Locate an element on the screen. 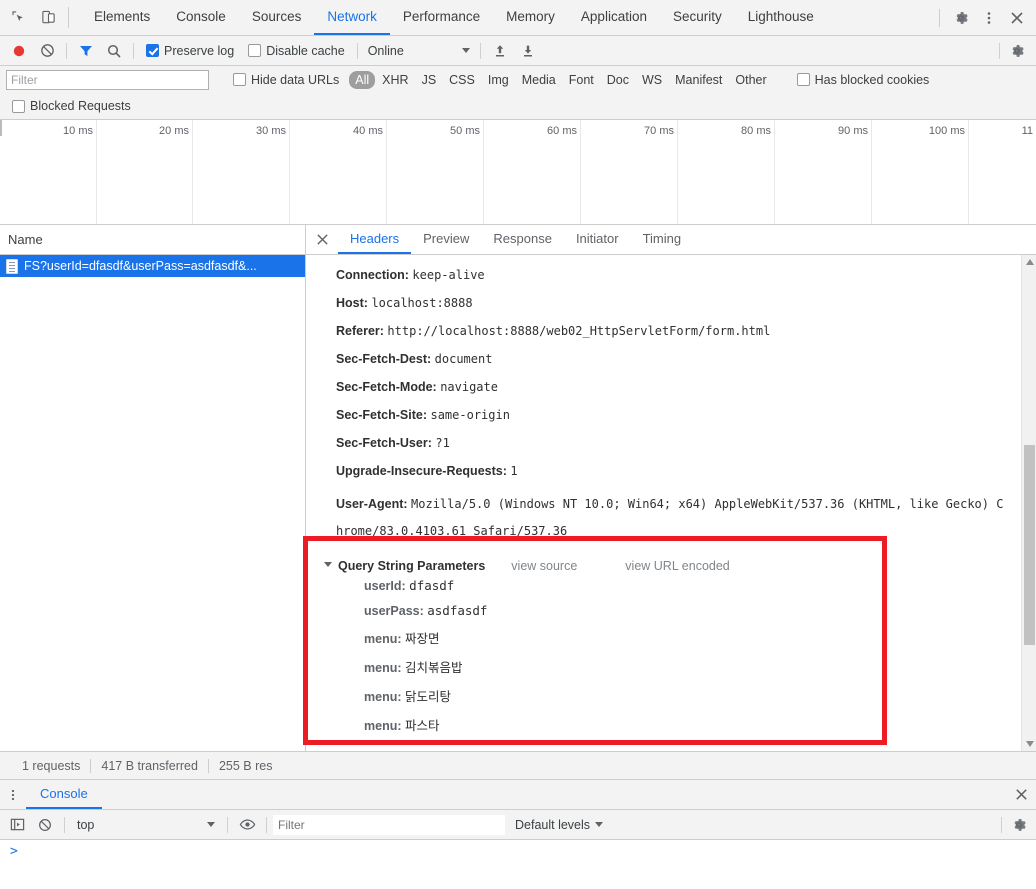 This screenshot has width=1036, height=889. filter-input is located at coordinates (107, 79).